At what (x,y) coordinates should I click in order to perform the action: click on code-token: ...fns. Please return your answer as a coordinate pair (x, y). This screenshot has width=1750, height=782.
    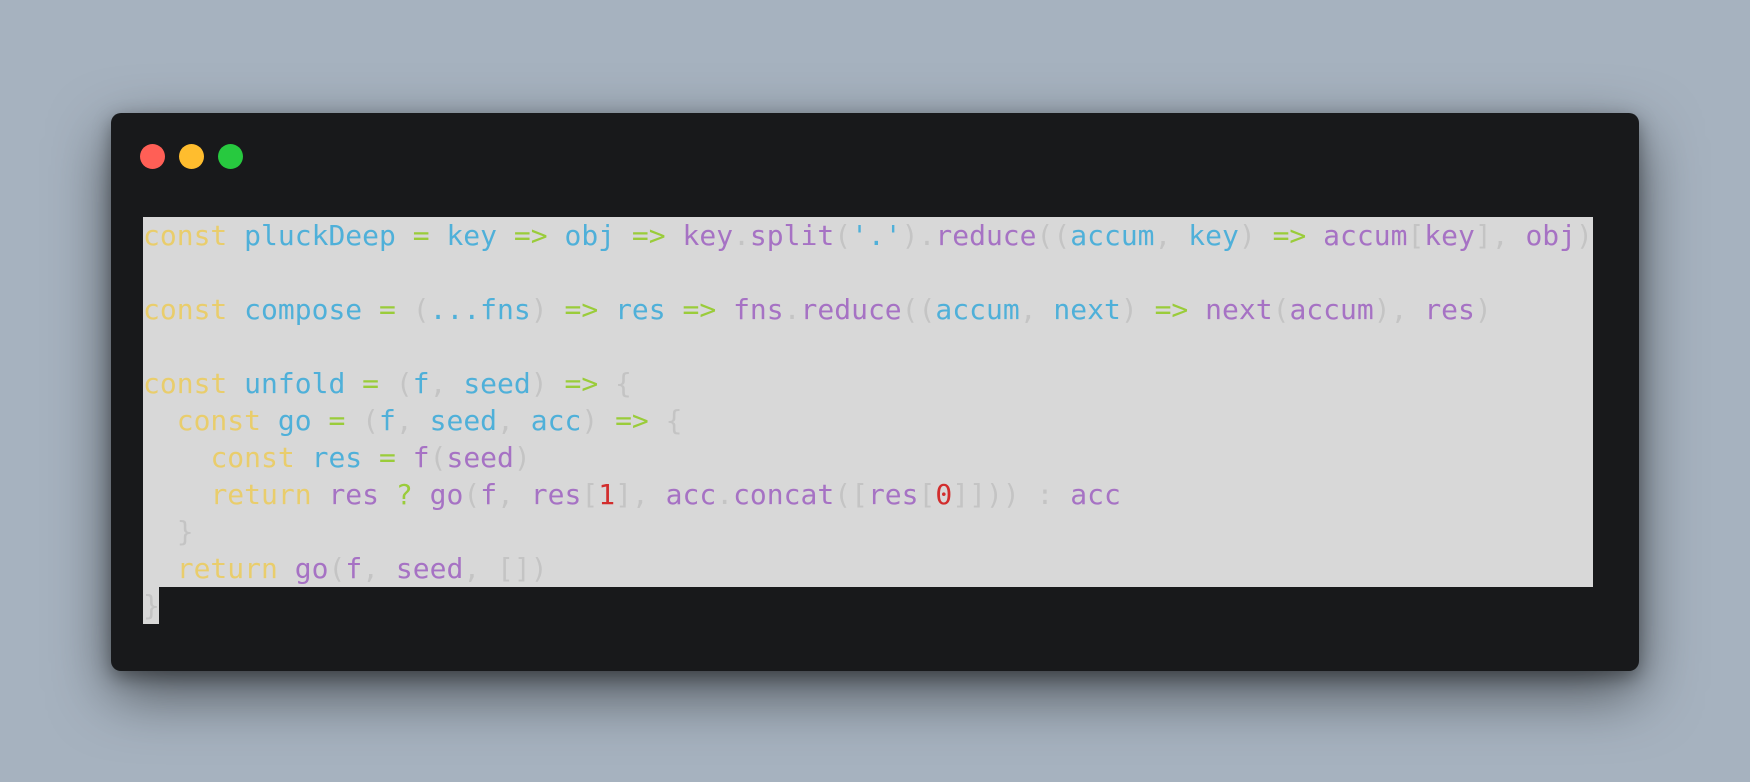
    Looking at the image, I should click on (480, 309).